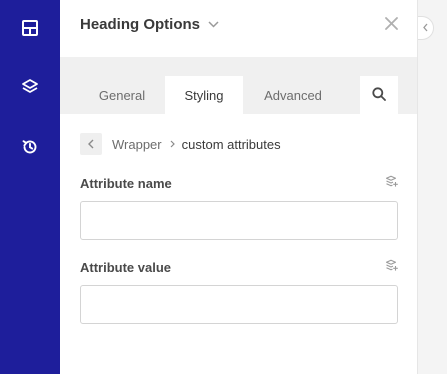 Image resolution: width=447 pixels, height=374 pixels. I want to click on tab-bar: General Styling Advanced, so click(238, 85).